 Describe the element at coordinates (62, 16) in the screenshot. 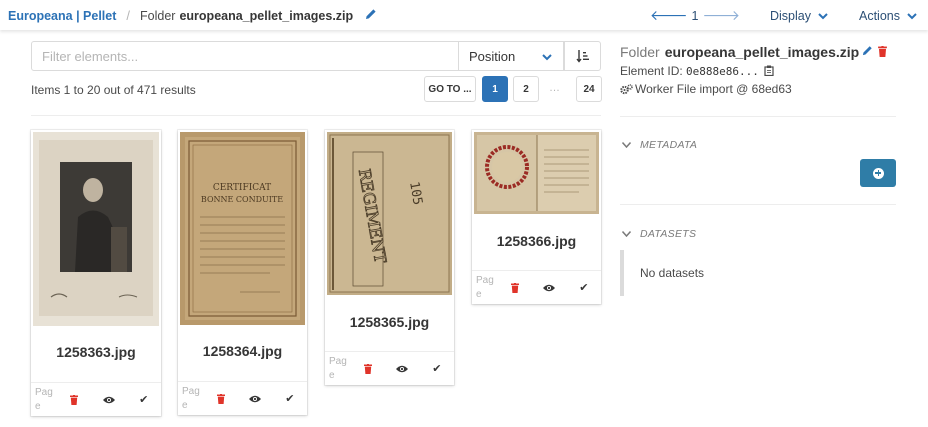

I see `project-link: Europeana | Pellet` at that location.